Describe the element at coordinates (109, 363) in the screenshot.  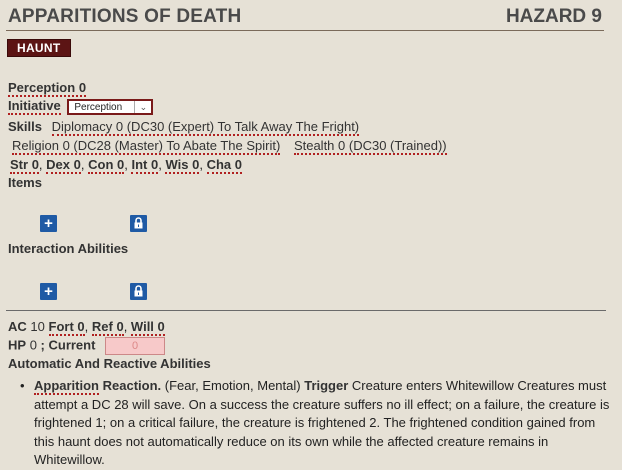
I see `automatic-reactive-abilities-heading: Automatic And Reactive Abilities` at that location.